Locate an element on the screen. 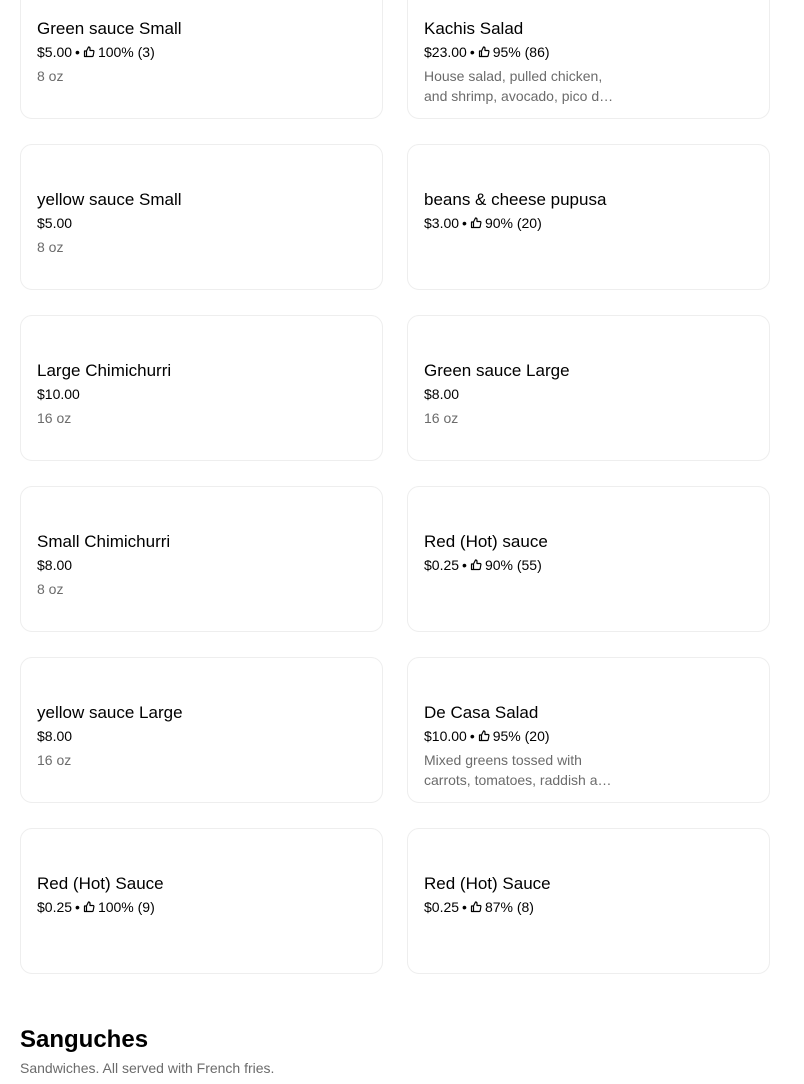 Image resolution: width=804 pixels, height=1084 pixels. menu-item-card: Large Chimichurri $10.00 16 oz is located at coordinates (201, 388).